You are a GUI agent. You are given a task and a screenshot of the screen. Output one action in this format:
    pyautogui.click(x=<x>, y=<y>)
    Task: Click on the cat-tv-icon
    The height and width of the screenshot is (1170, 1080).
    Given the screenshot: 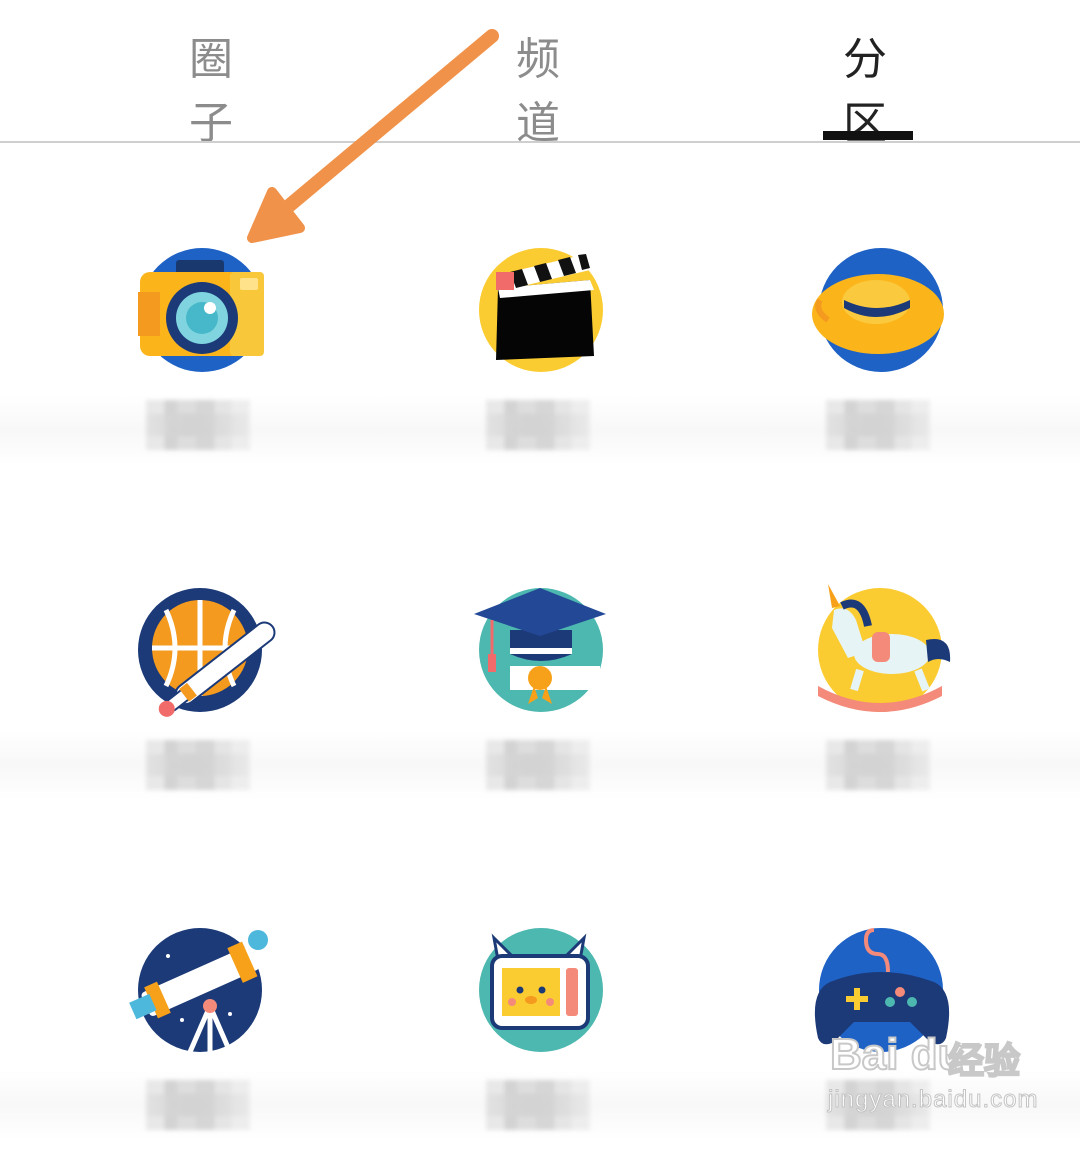 What is the action you would take?
    pyautogui.click(x=541, y=990)
    